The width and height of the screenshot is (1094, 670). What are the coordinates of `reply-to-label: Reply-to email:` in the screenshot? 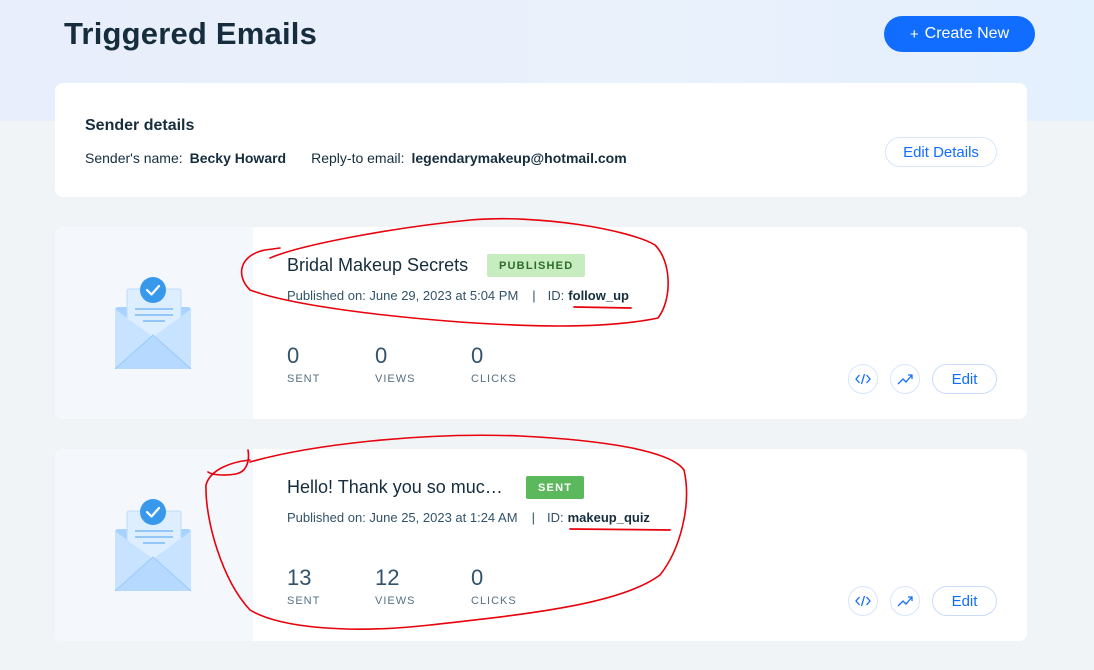 It's located at (358, 158).